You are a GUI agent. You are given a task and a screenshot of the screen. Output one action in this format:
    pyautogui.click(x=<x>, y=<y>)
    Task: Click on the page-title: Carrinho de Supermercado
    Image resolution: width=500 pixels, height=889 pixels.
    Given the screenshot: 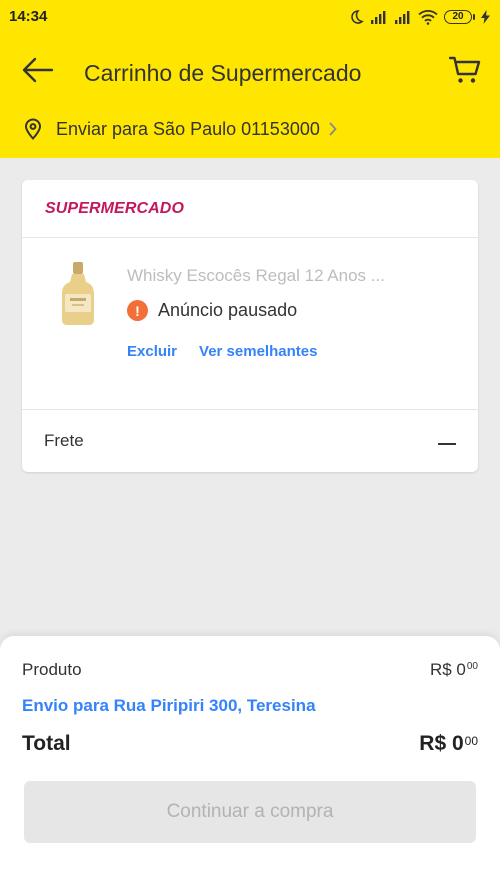 What is the action you would take?
    pyautogui.click(x=223, y=73)
    